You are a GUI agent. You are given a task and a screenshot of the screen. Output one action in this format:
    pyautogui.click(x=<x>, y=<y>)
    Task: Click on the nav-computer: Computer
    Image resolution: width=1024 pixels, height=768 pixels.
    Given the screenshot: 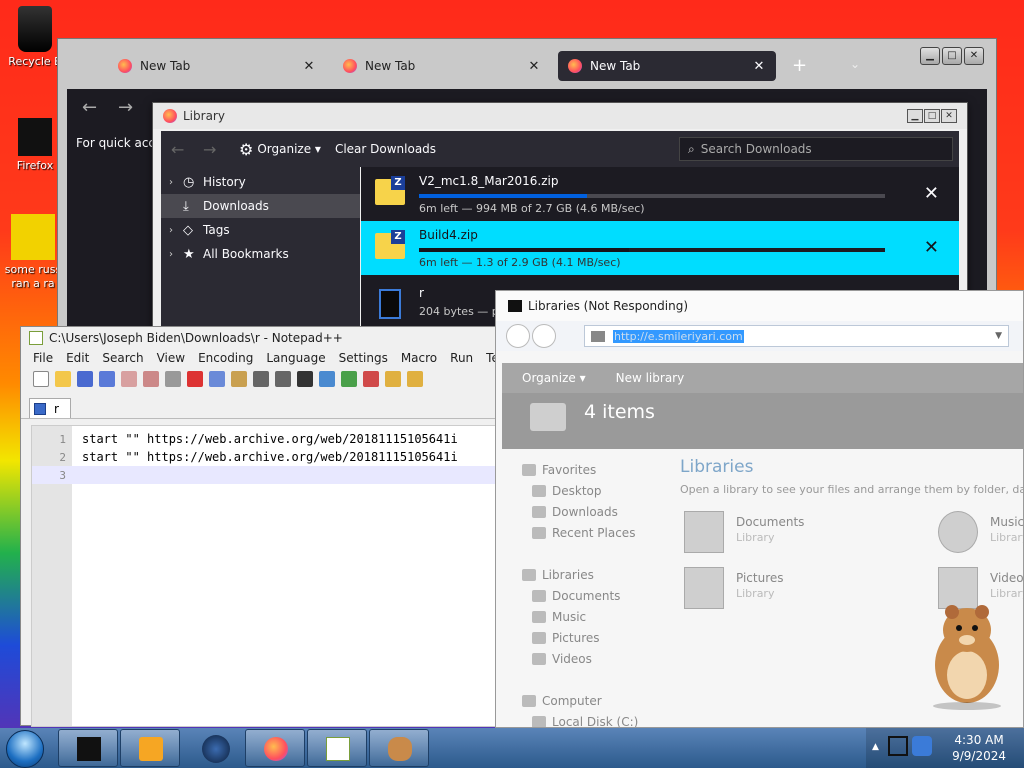 What is the action you would take?
    pyautogui.click(x=562, y=701)
    